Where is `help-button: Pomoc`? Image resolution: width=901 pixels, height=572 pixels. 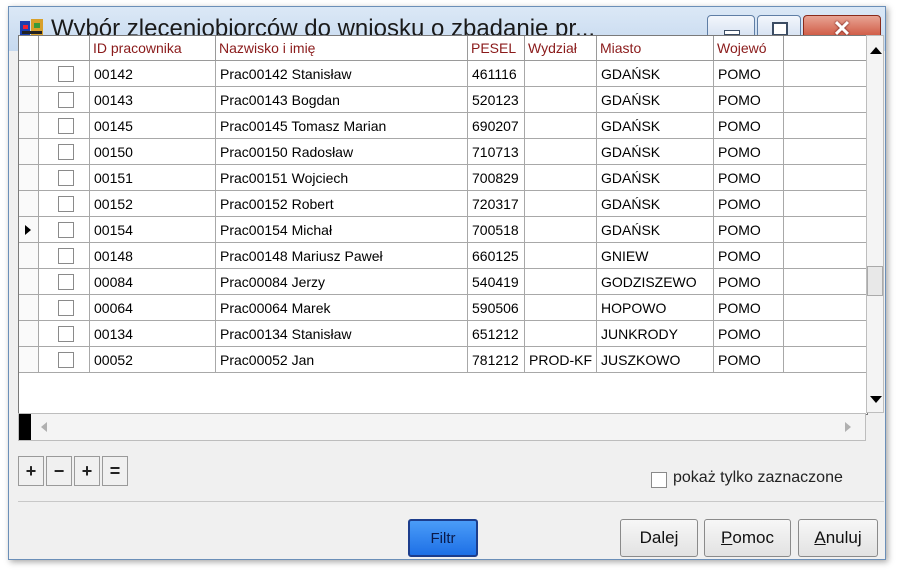 help-button: Pomoc is located at coordinates (747, 538).